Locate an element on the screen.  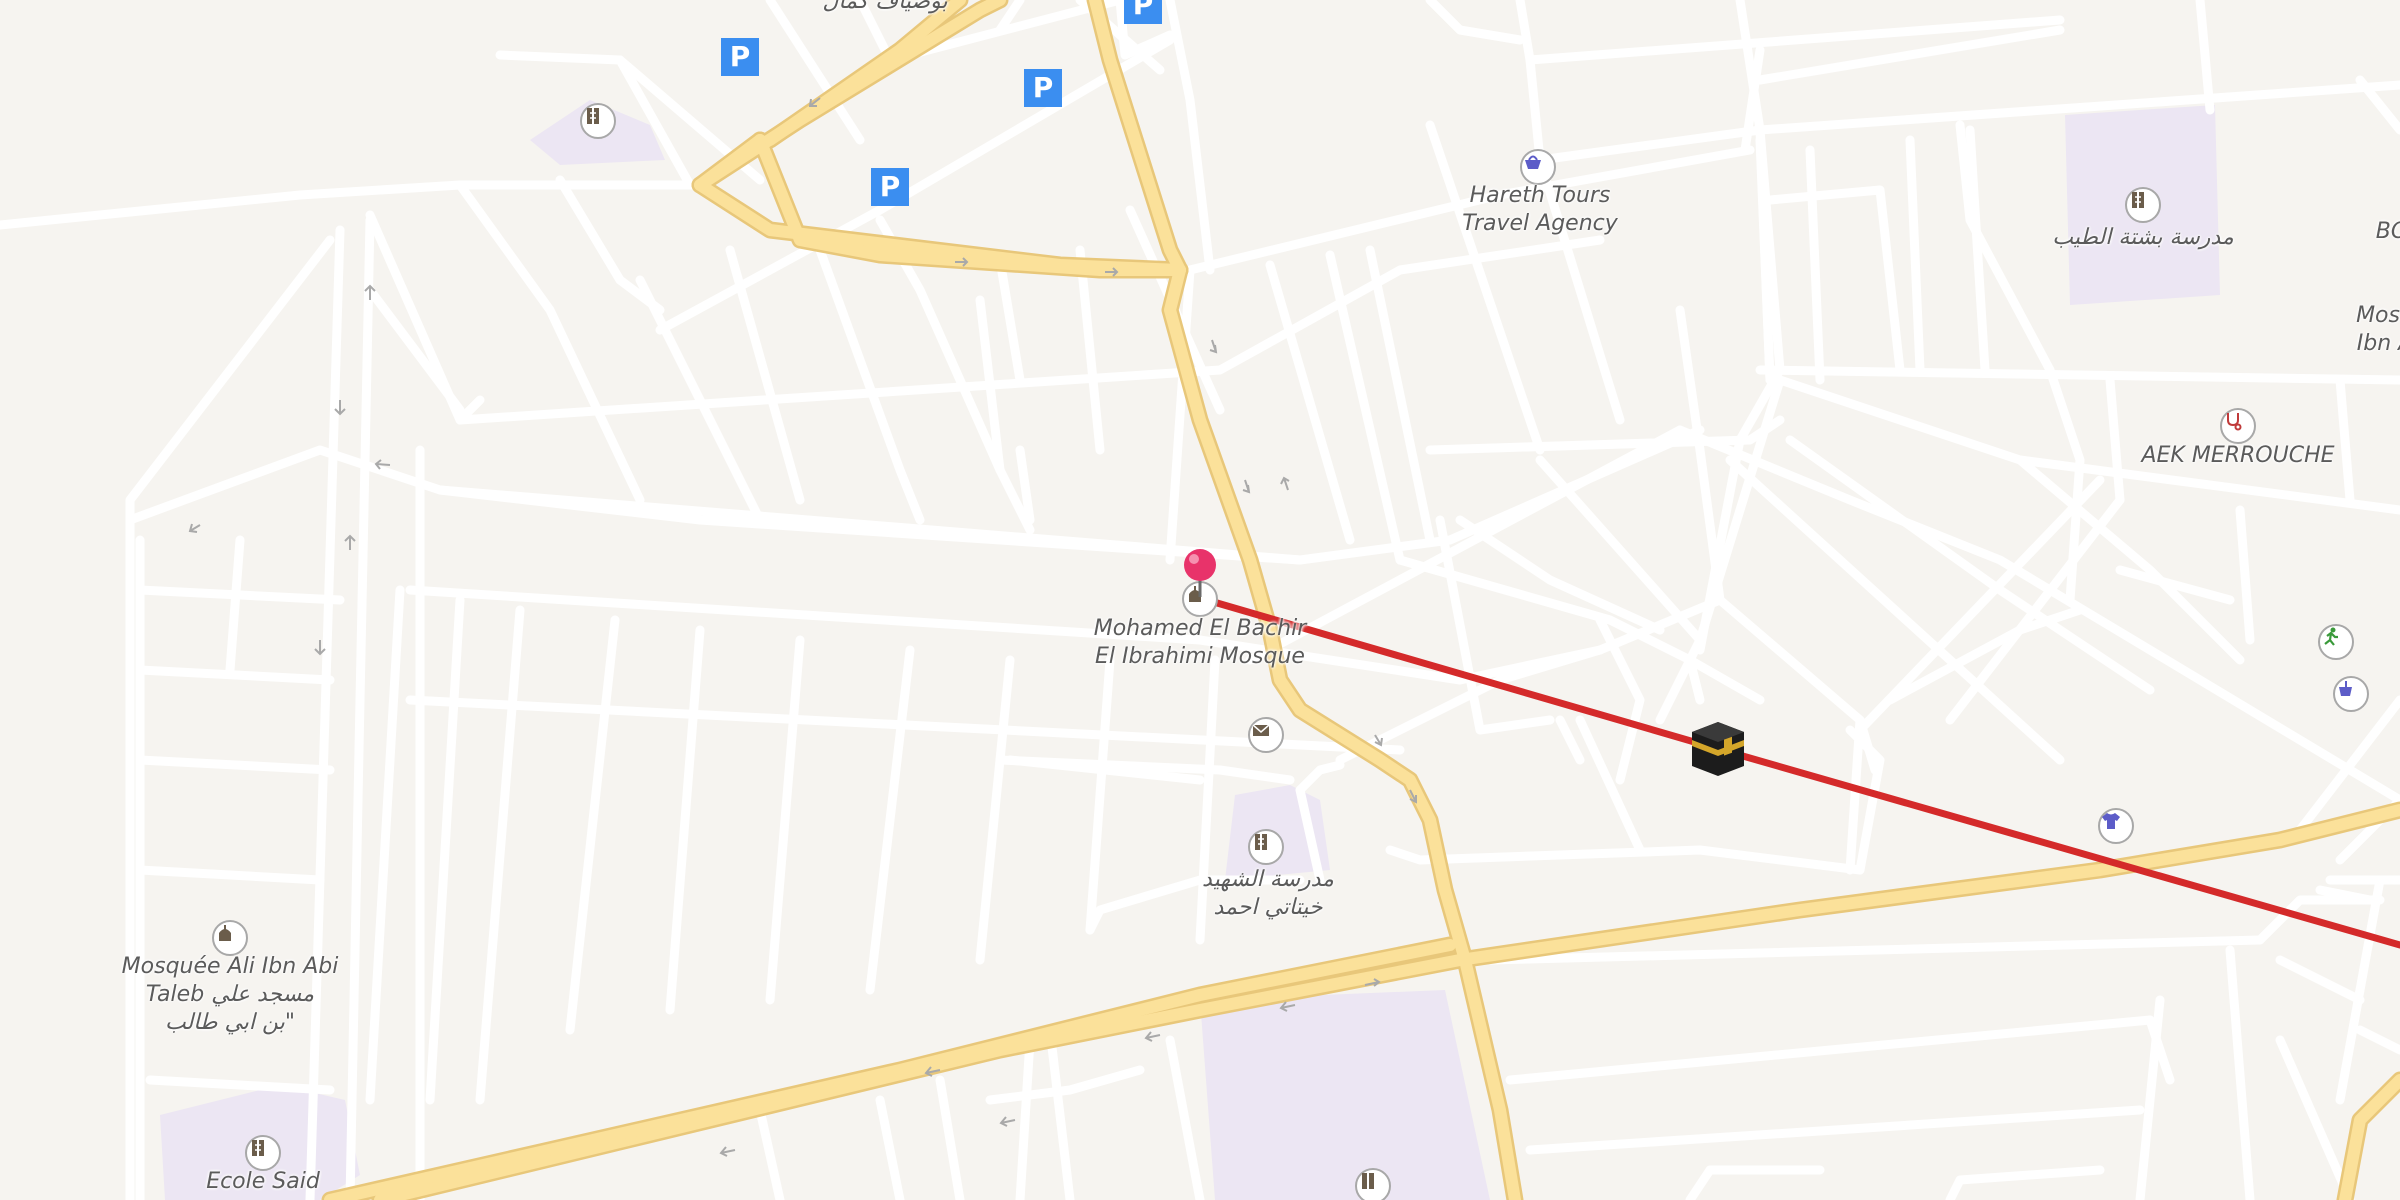
label-hareth-tours: Hareth Tours Travel Agency is located at coordinates (1540, 210).